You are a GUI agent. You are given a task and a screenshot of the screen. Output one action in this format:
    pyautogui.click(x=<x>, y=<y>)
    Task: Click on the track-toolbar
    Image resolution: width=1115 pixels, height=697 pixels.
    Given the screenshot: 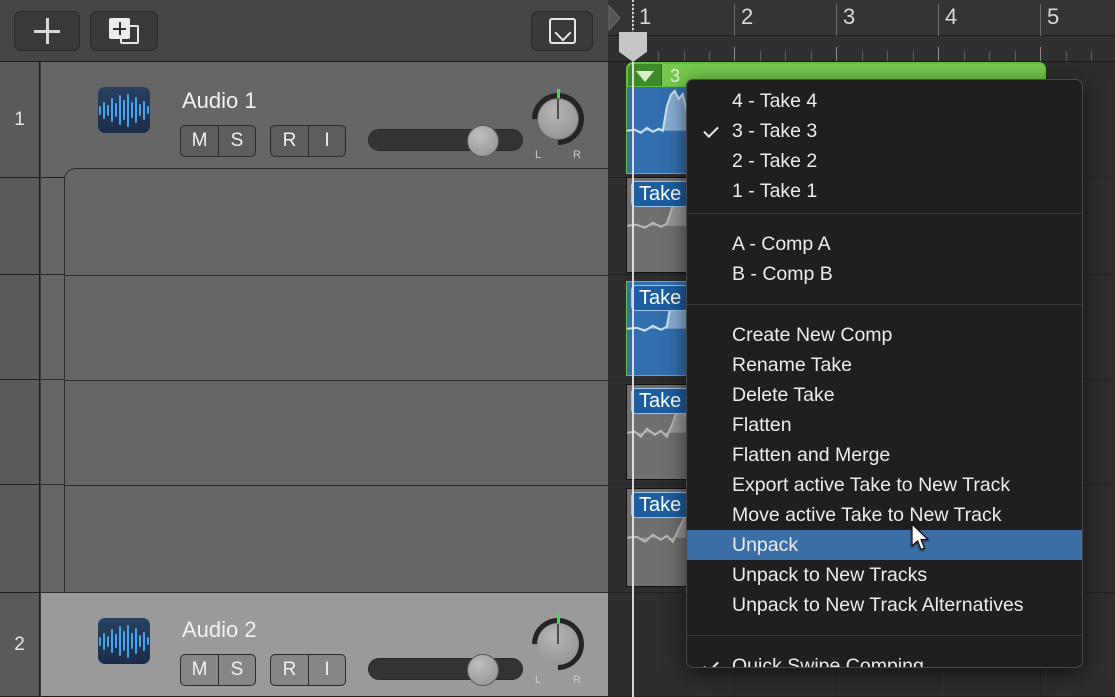 What is the action you would take?
    pyautogui.click(x=304, y=31)
    